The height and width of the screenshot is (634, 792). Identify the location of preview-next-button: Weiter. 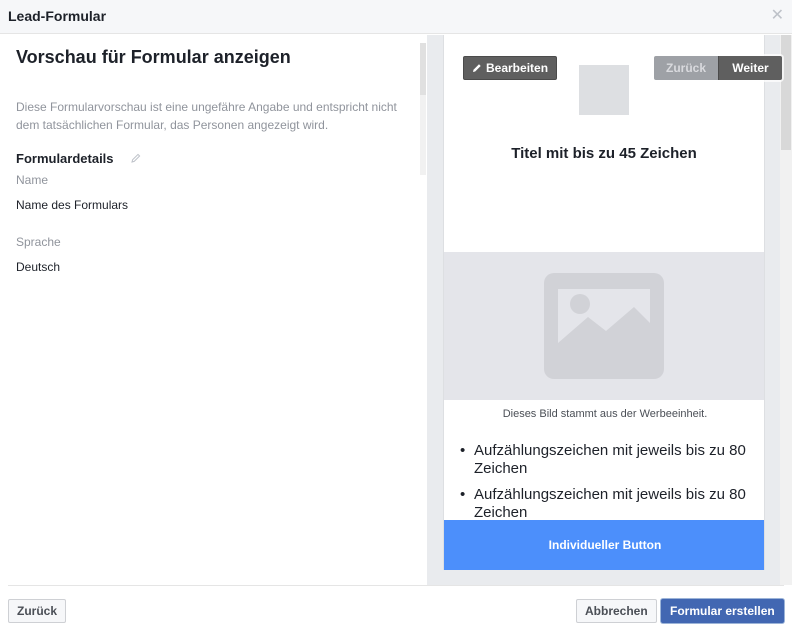
(750, 68).